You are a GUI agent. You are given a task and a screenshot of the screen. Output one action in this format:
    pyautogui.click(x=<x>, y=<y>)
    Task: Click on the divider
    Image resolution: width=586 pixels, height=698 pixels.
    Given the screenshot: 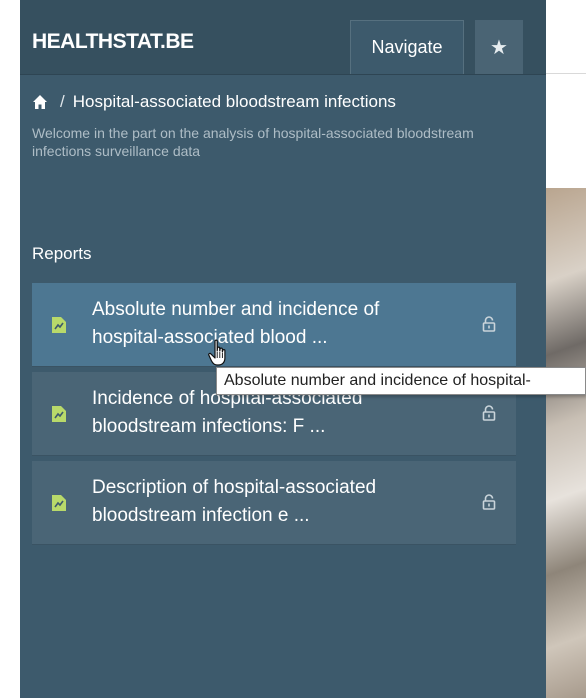 What is the action you would take?
    pyautogui.click(x=566, y=73)
    